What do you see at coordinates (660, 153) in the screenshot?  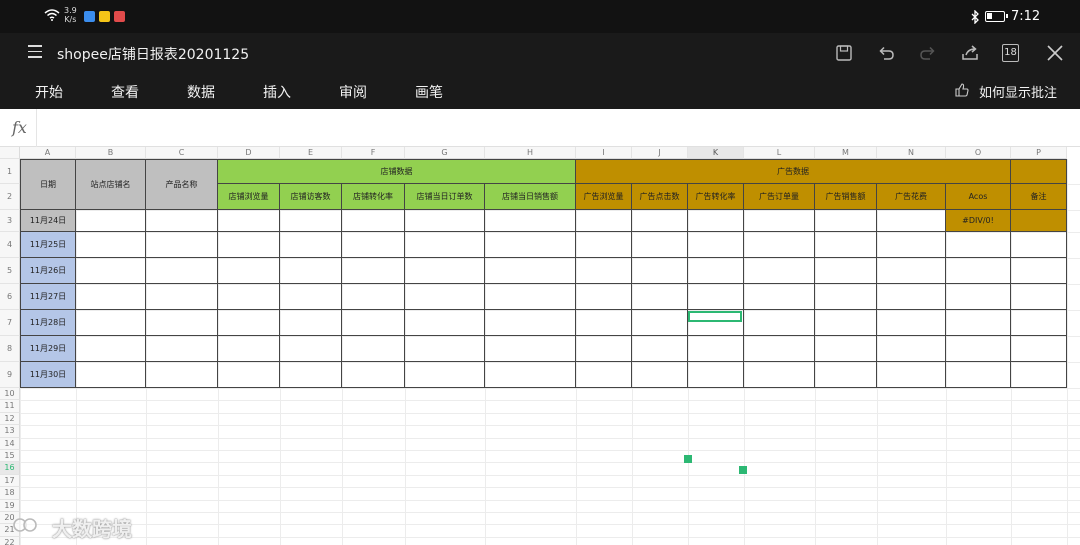 I see `column-header-j: J` at bounding box center [660, 153].